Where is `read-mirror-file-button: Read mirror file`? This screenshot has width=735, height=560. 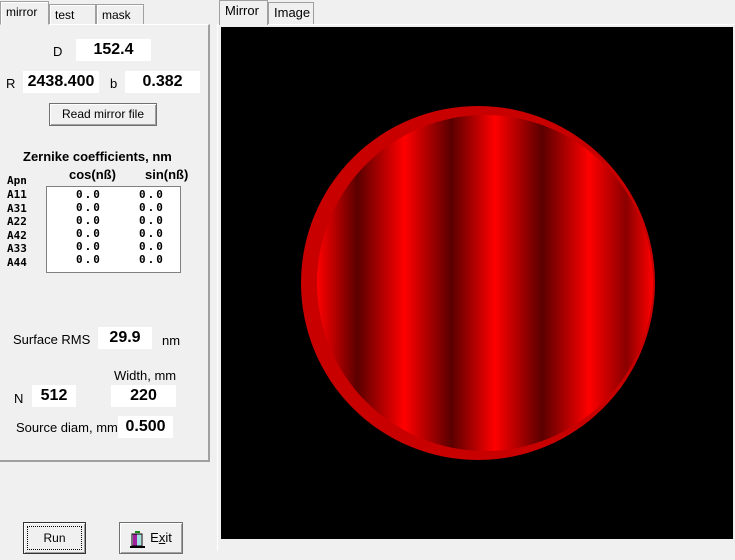 read-mirror-file-button: Read mirror file is located at coordinates (103, 114).